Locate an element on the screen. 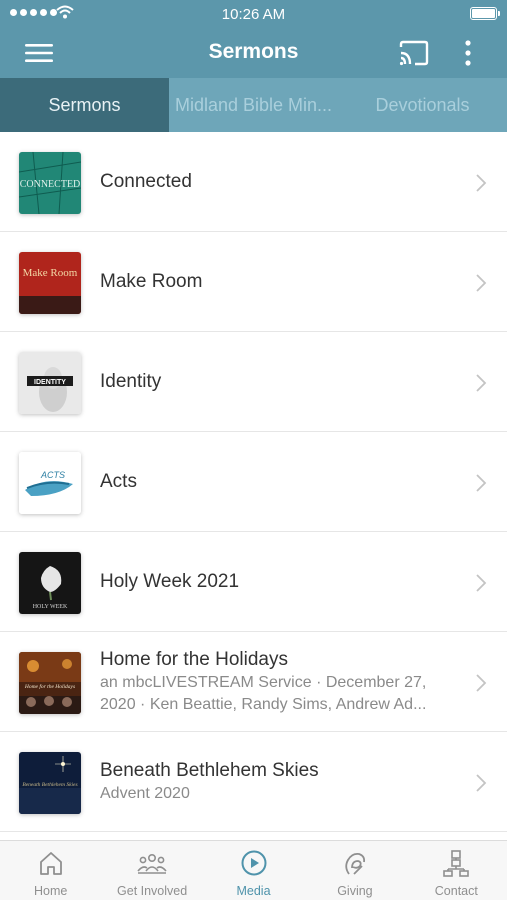 This screenshot has height=900, width=507. sermon-thumbnail: Beneath Bethlehem Skies is located at coordinates (50, 783).